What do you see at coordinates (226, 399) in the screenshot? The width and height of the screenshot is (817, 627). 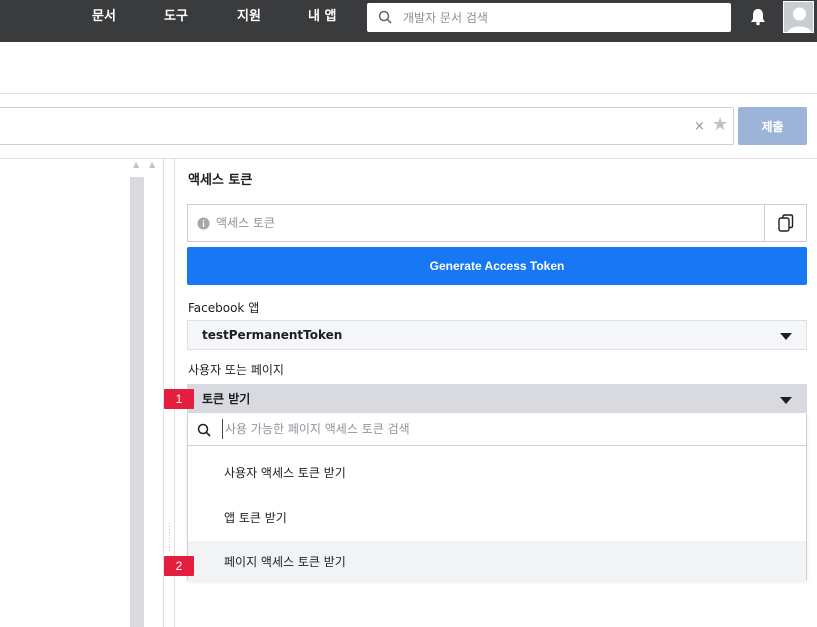 I see `user-or-page-value: 토큰 받기` at bounding box center [226, 399].